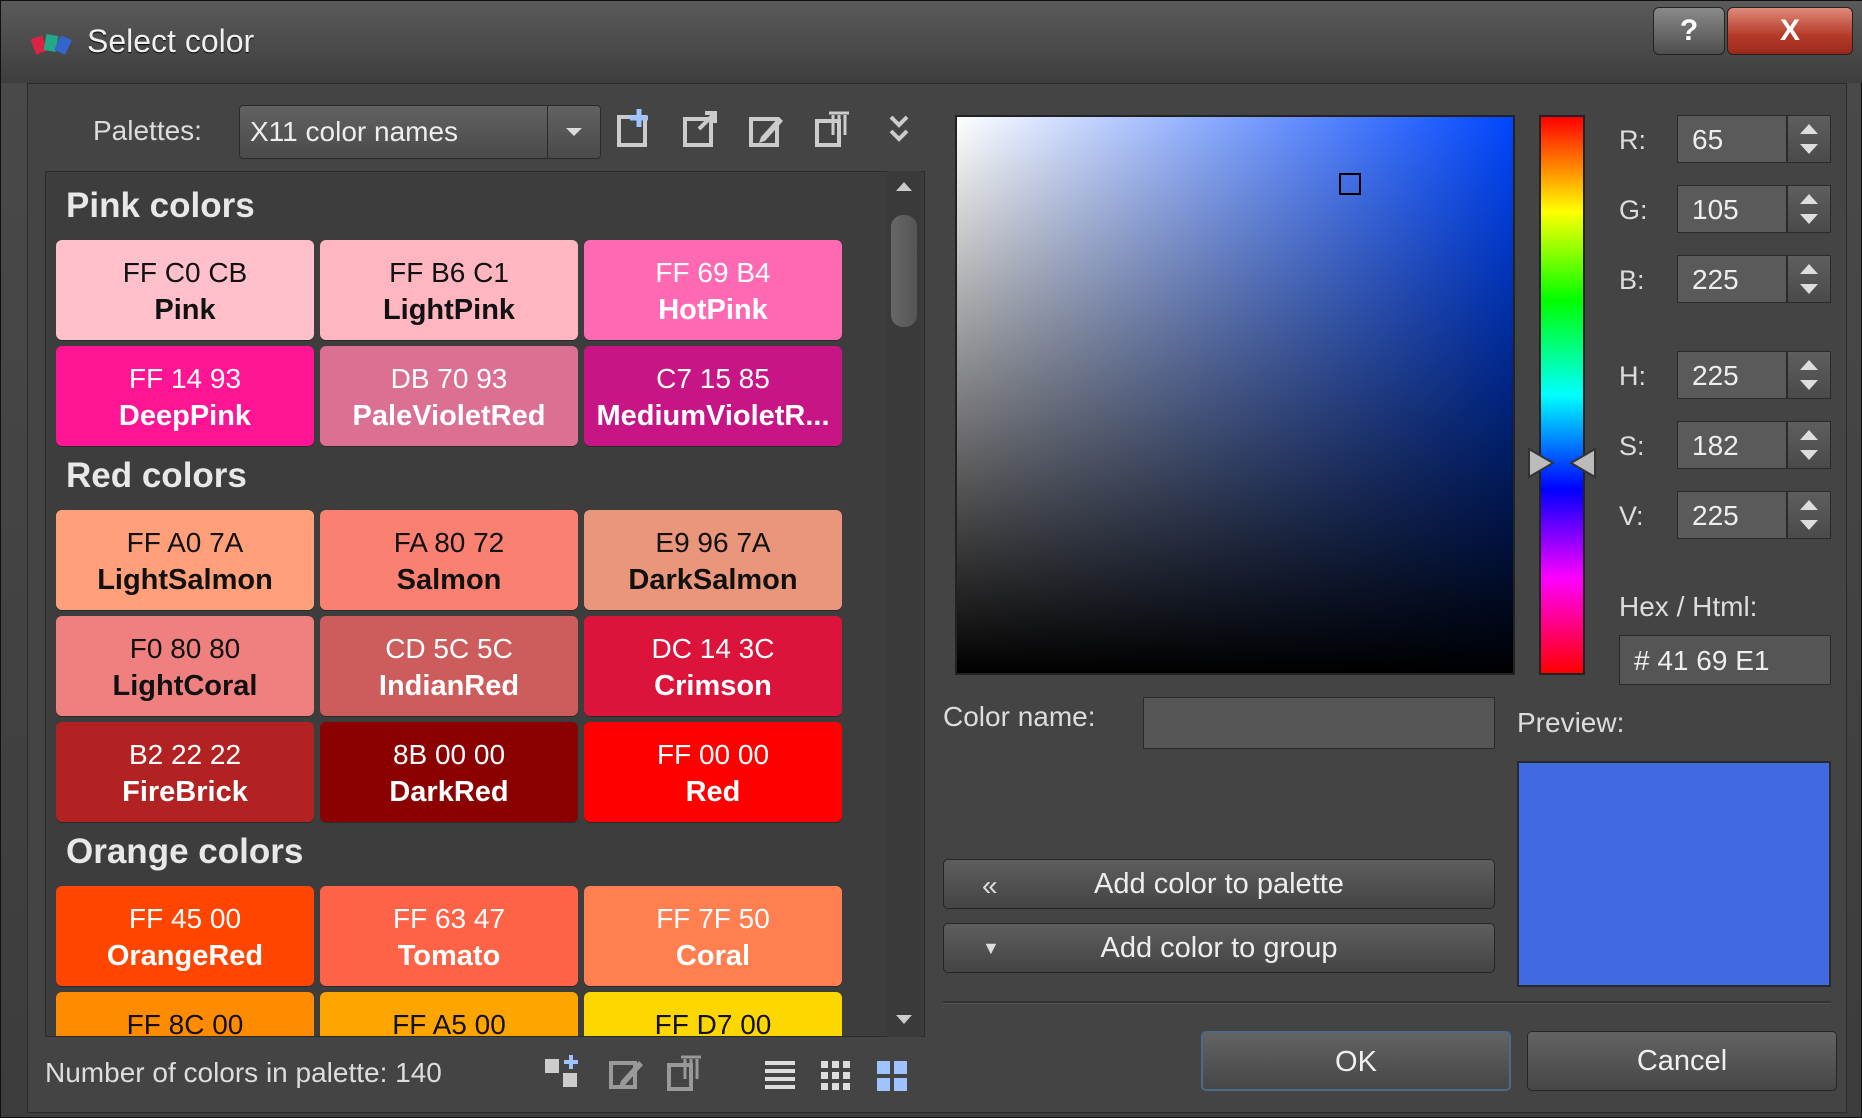 The height and width of the screenshot is (1118, 1862). Describe the element at coordinates (449, 666) in the screenshot. I see `color-swatch: CD 5C 5C IndianRed` at that location.